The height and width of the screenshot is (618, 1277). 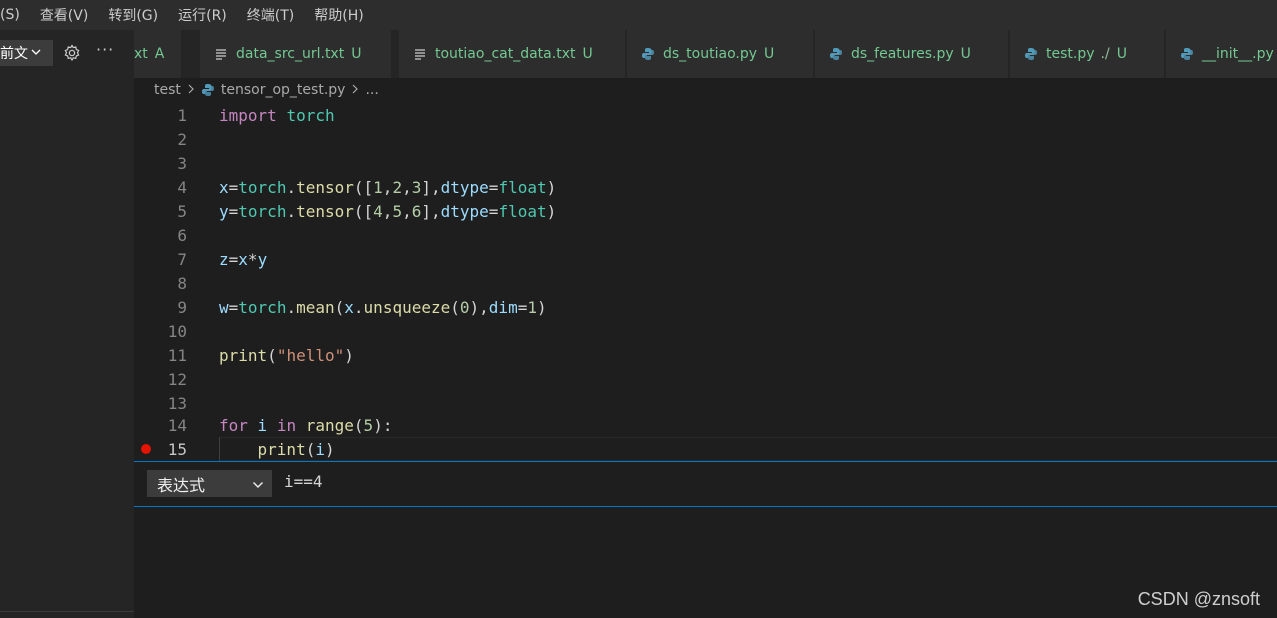 What do you see at coordinates (705, 449) in the screenshot?
I see `code-line: 15 print(i)` at bounding box center [705, 449].